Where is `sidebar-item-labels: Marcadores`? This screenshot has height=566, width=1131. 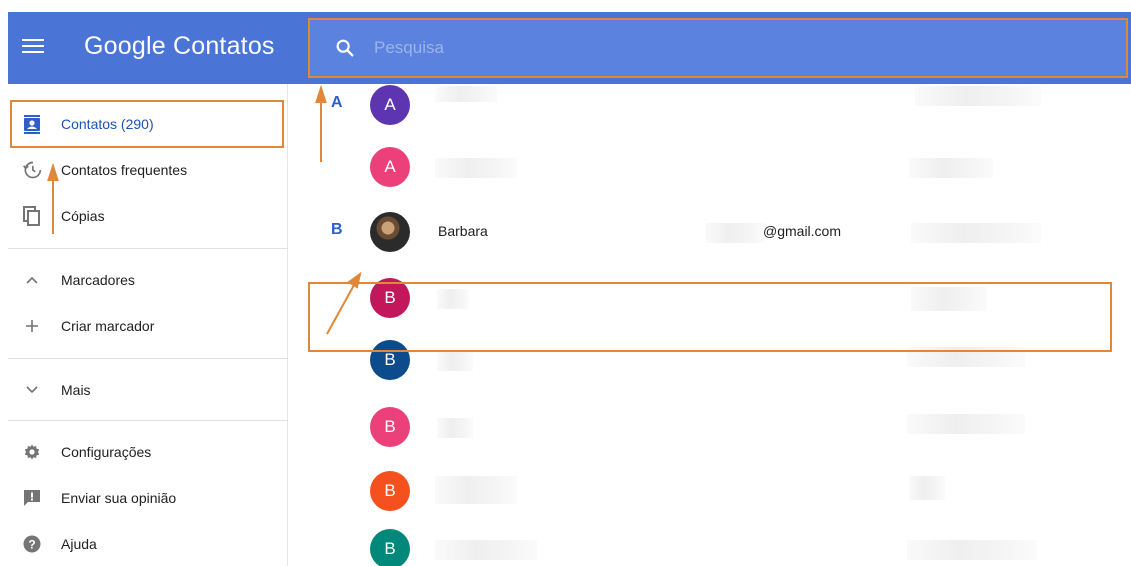 sidebar-item-labels: Marcadores is located at coordinates (146, 280).